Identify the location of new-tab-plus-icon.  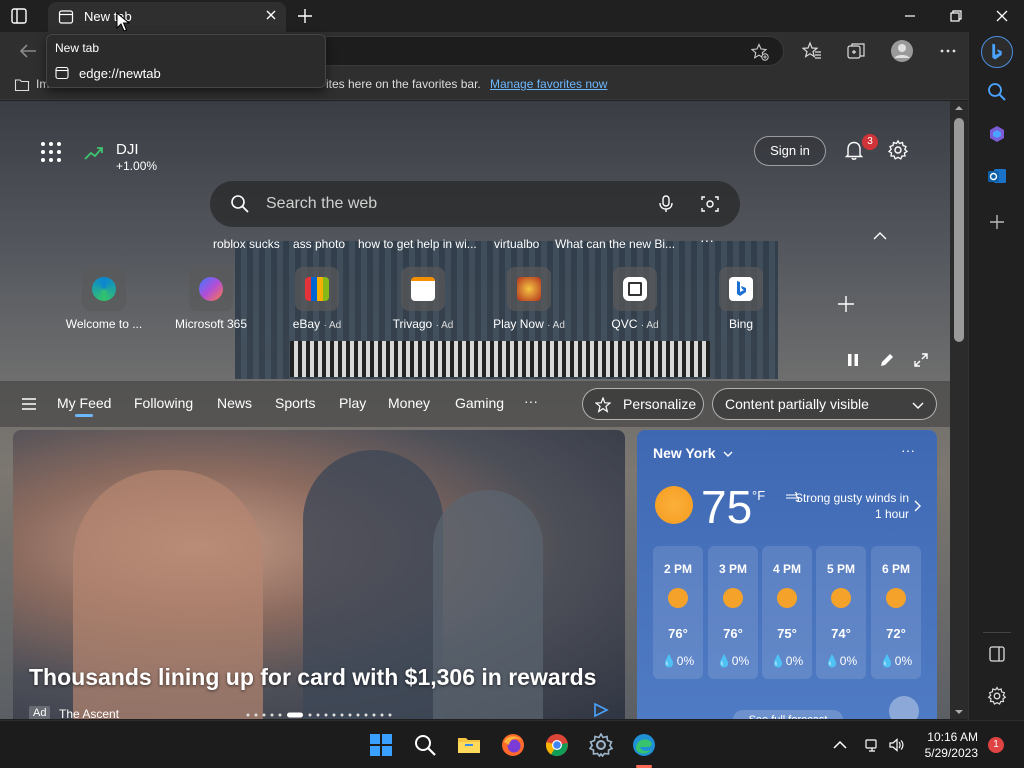
(305, 16).